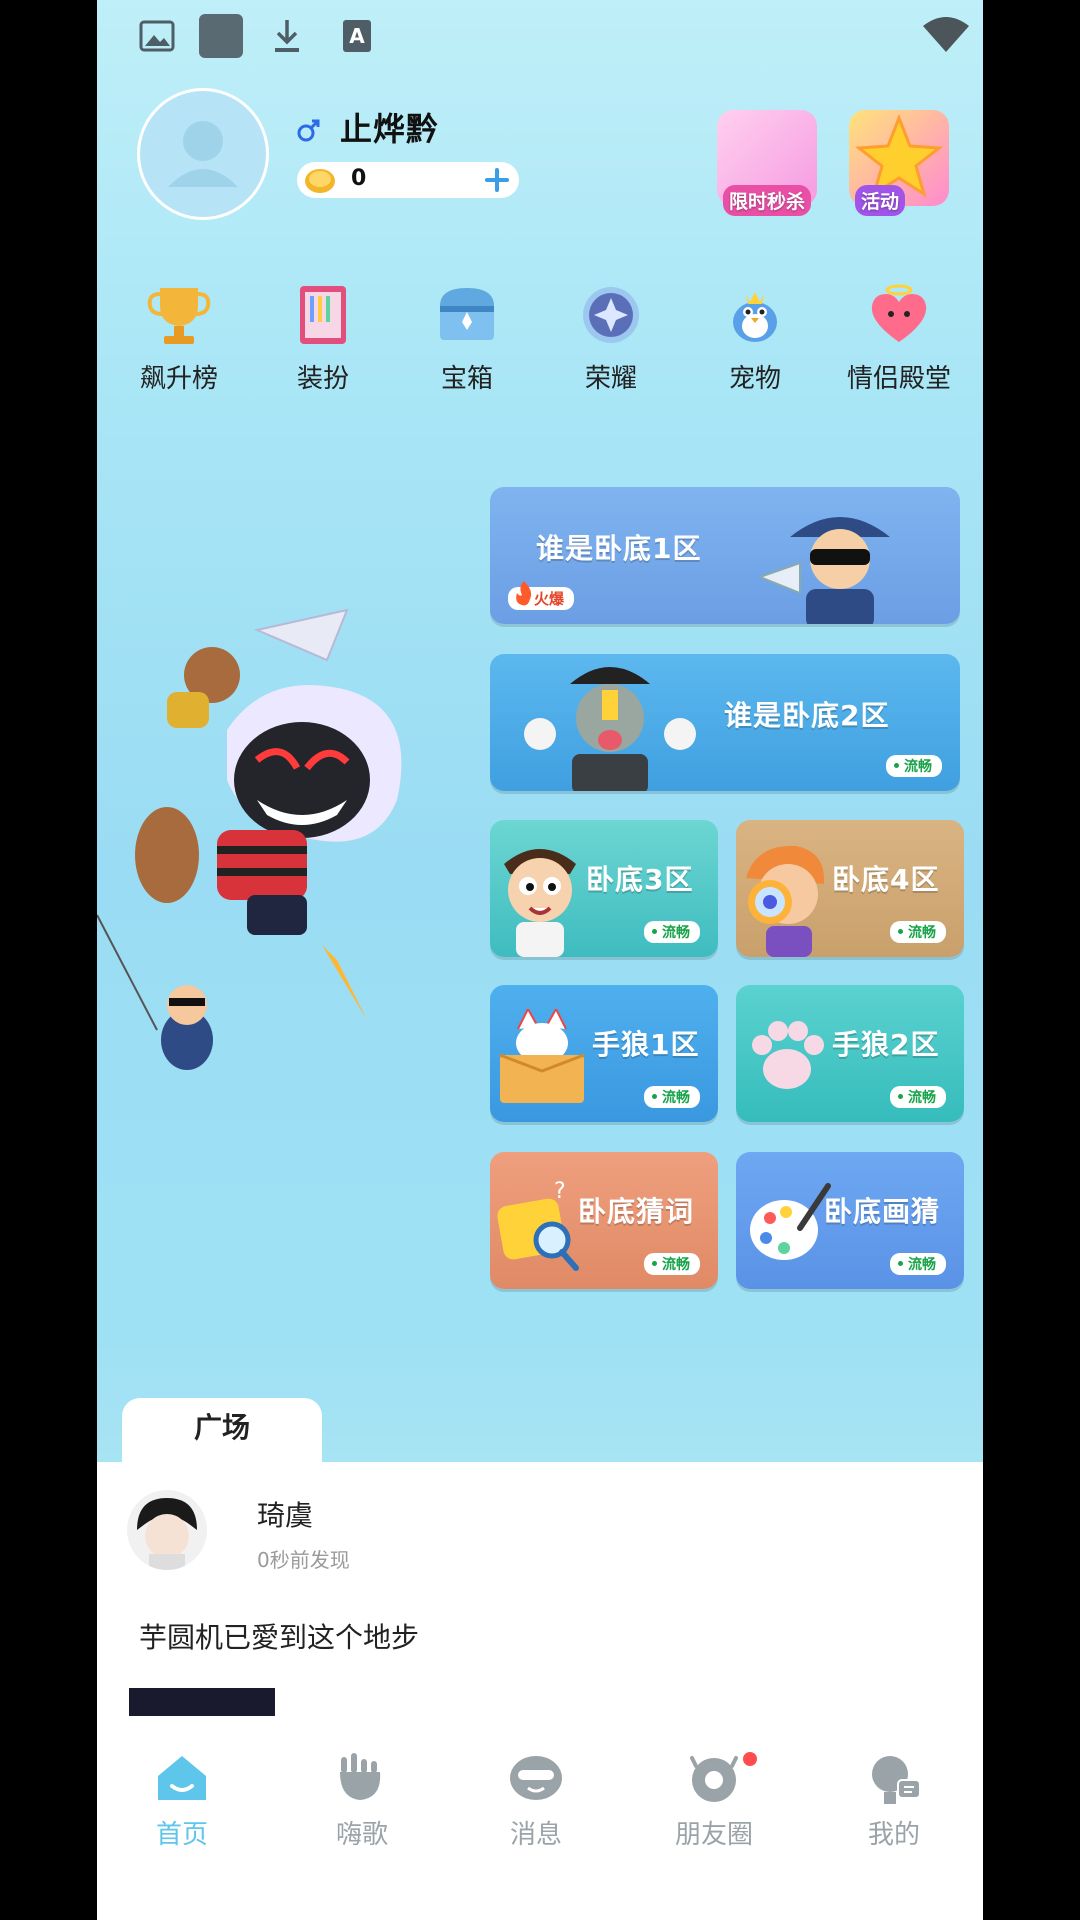 This screenshot has height=1920, width=1080. I want to click on hot-badge-label: 火爆, so click(549, 599).